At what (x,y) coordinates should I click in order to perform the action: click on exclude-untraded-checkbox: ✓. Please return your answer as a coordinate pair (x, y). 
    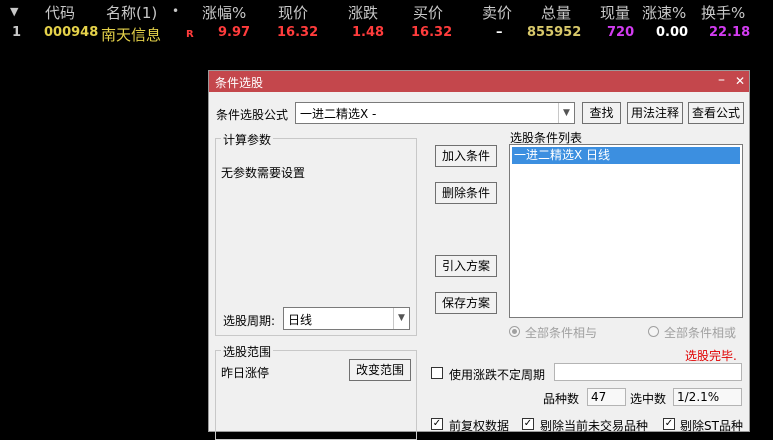
    Looking at the image, I should click on (528, 424).